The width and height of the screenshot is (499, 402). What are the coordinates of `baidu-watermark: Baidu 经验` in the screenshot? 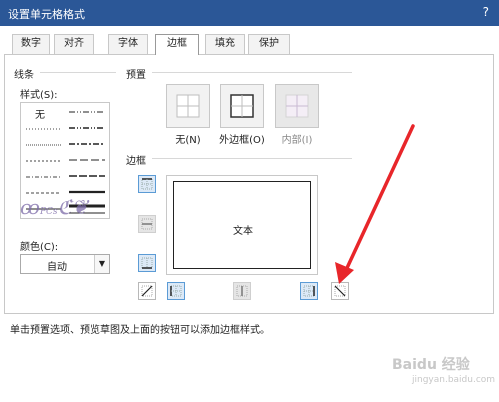 It's located at (431, 365).